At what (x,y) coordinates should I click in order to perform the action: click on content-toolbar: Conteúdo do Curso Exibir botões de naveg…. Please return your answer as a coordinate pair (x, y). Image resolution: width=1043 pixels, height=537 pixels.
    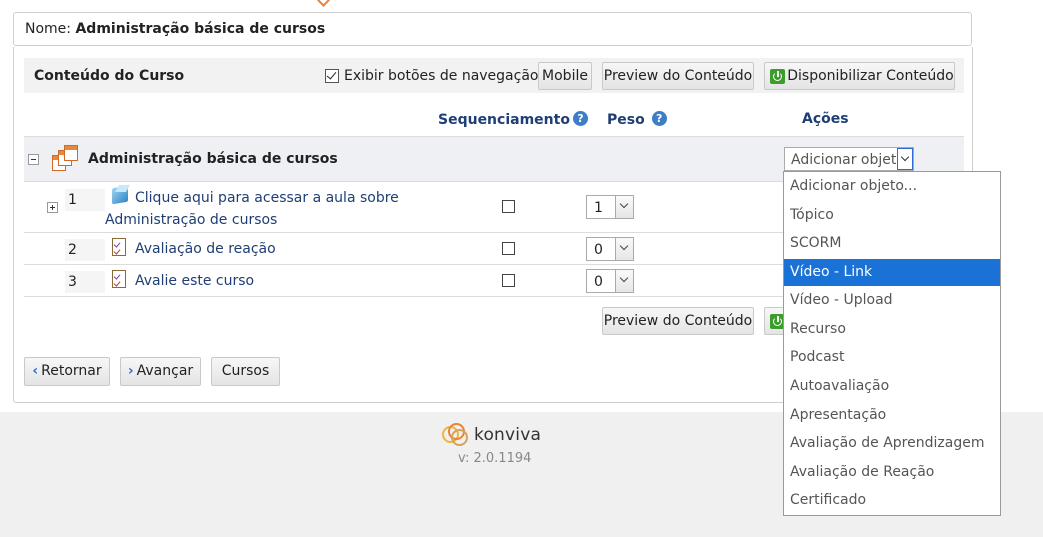
    Looking at the image, I should click on (494, 75).